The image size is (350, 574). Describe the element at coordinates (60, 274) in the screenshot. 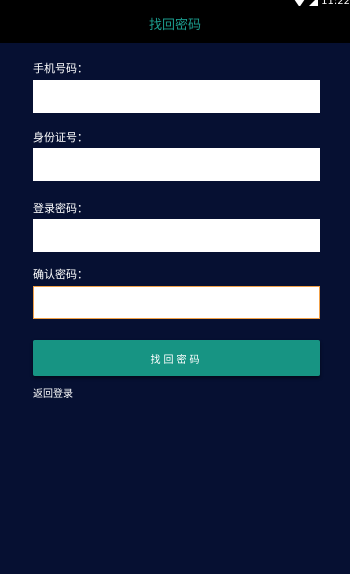

I see `confirm-password-label: 确认密码：` at that location.